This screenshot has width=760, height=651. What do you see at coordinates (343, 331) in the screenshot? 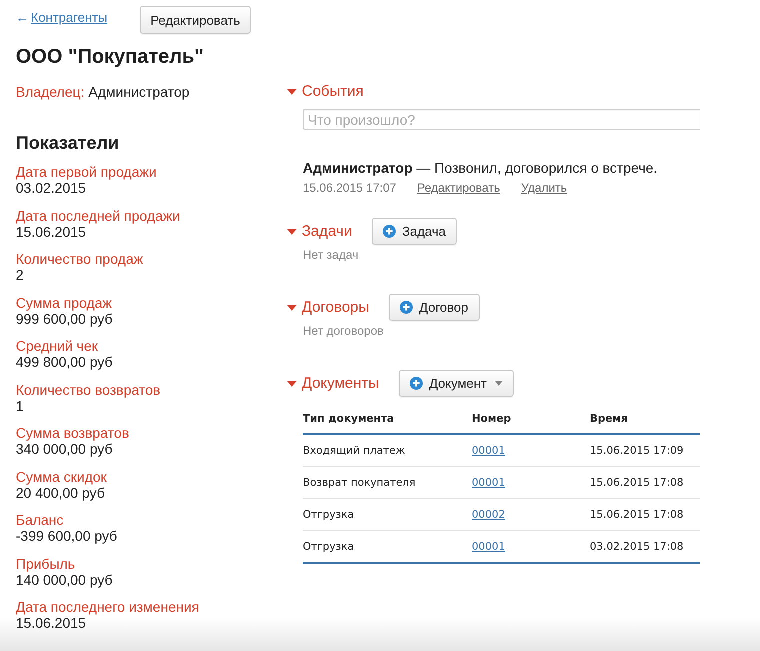
I see `empty-message: Нет договоров` at bounding box center [343, 331].